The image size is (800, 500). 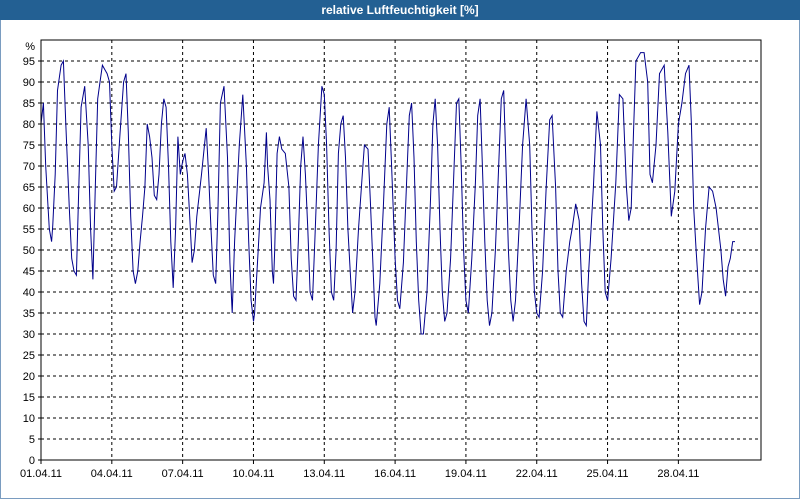 What do you see at coordinates (29, 272) in the screenshot?
I see `y-tick-label: 45` at bounding box center [29, 272].